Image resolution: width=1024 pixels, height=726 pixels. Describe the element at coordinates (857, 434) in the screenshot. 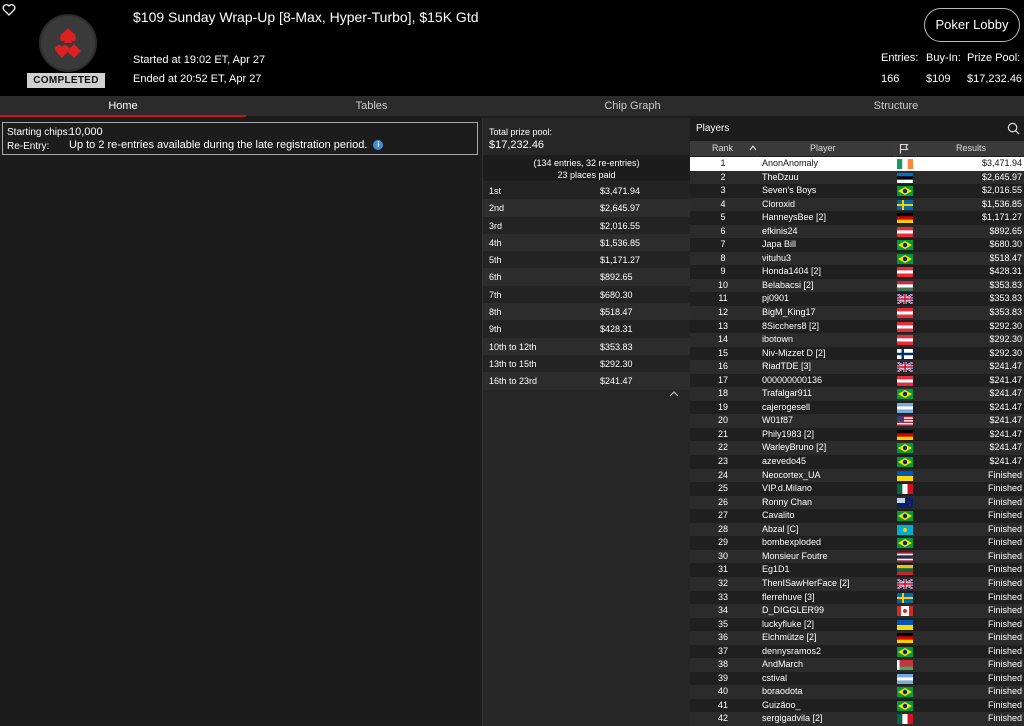

I see `table-row: 21 Phily1983 [2] $241.47` at that location.